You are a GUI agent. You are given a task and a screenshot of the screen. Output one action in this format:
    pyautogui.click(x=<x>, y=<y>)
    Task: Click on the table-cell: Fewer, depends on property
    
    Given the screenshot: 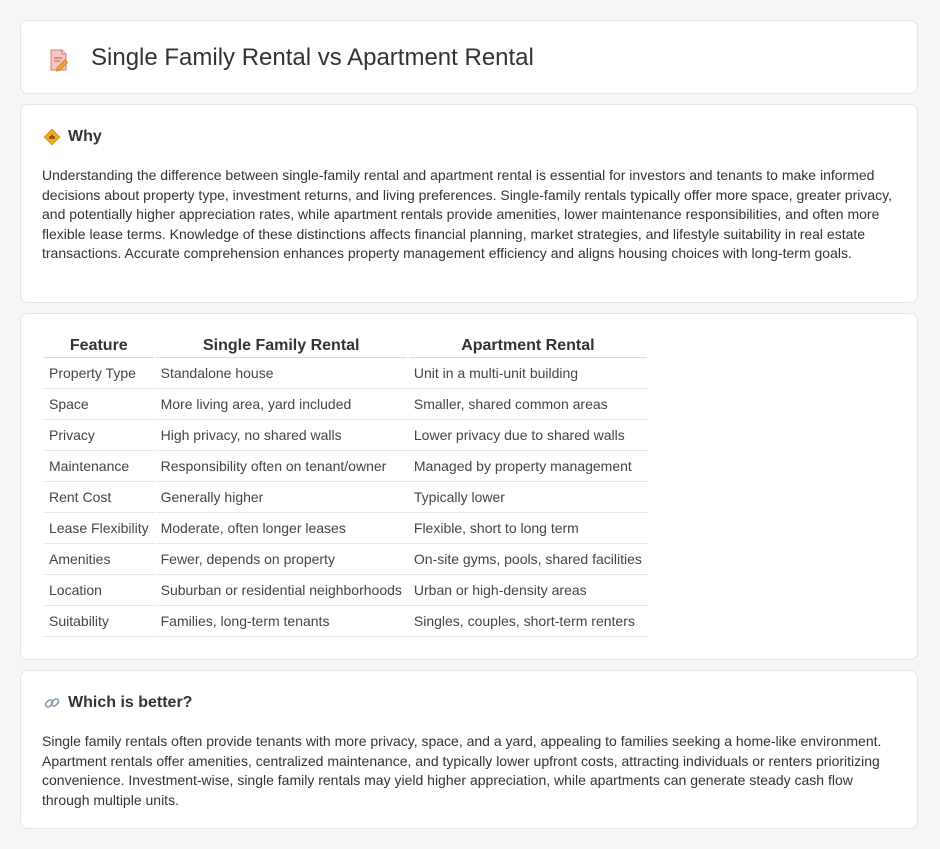 What is the action you would take?
    pyautogui.click(x=281, y=559)
    